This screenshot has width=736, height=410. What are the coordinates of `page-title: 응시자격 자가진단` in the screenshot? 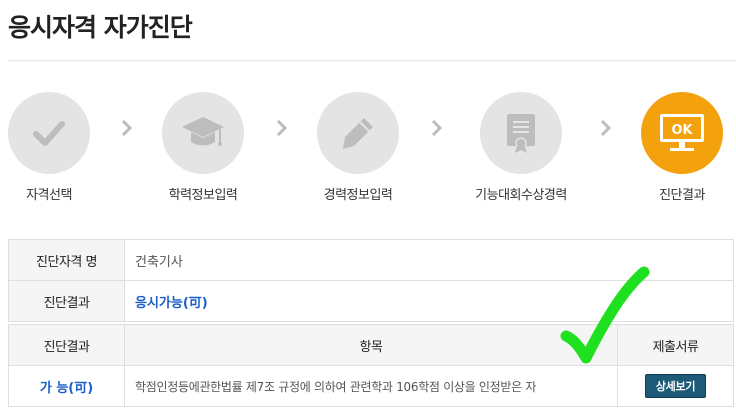 It's located at (100, 27).